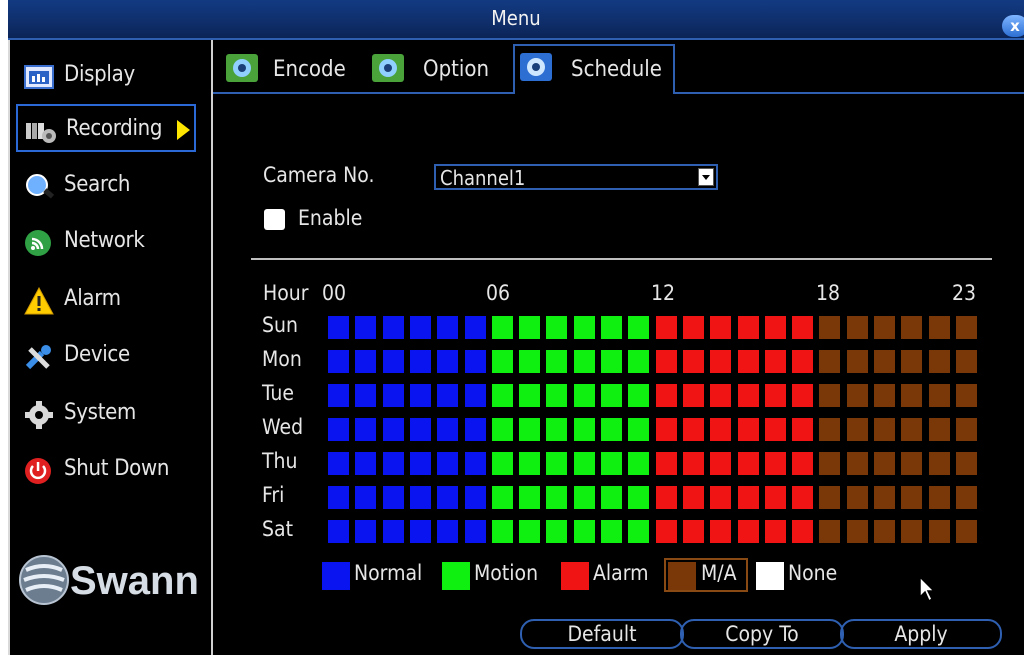  Describe the element at coordinates (106, 242) in the screenshot. I see `sidebar-item-network: Network` at that location.